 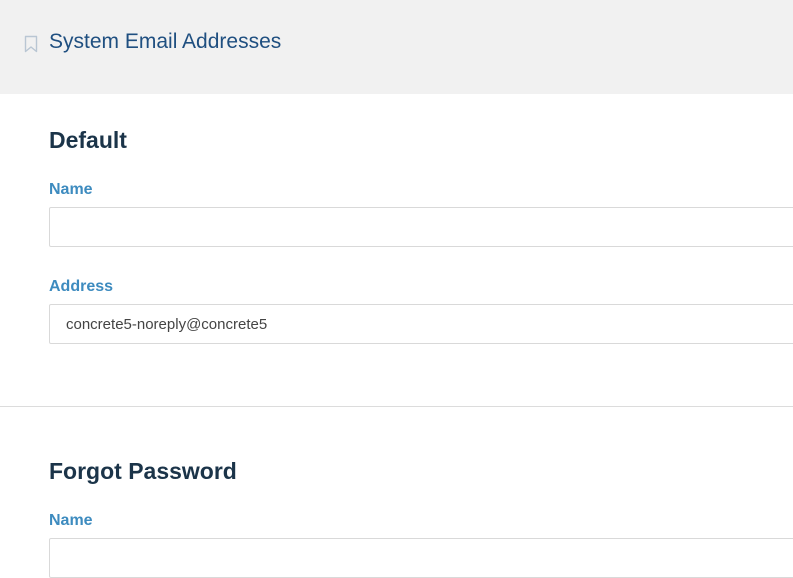 I want to click on section-title-default: Default, so click(x=88, y=140).